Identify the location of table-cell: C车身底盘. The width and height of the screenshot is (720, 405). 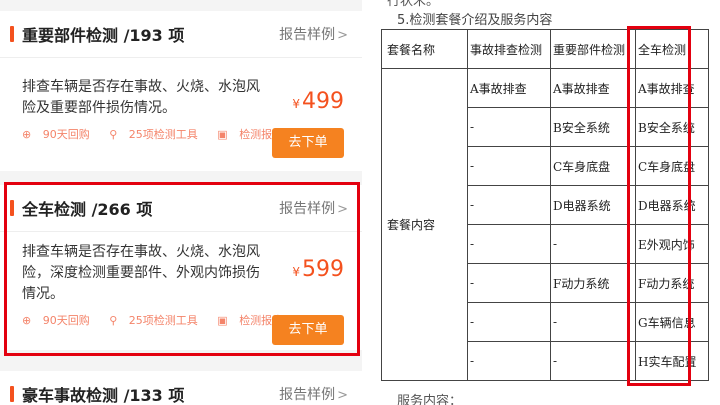
(593, 166).